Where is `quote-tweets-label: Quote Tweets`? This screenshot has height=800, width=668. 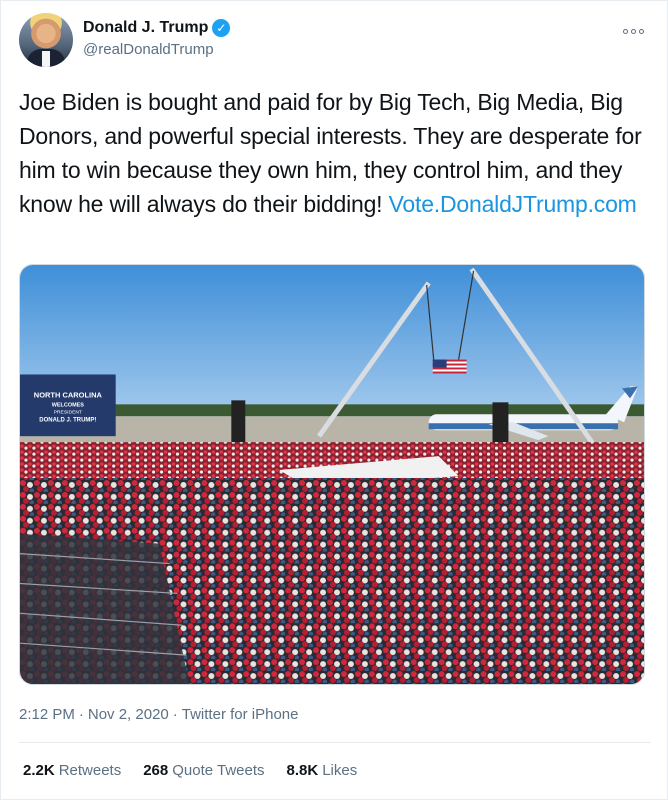
quote-tweets-label: Quote Tweets is located at coordinates (218, 770).